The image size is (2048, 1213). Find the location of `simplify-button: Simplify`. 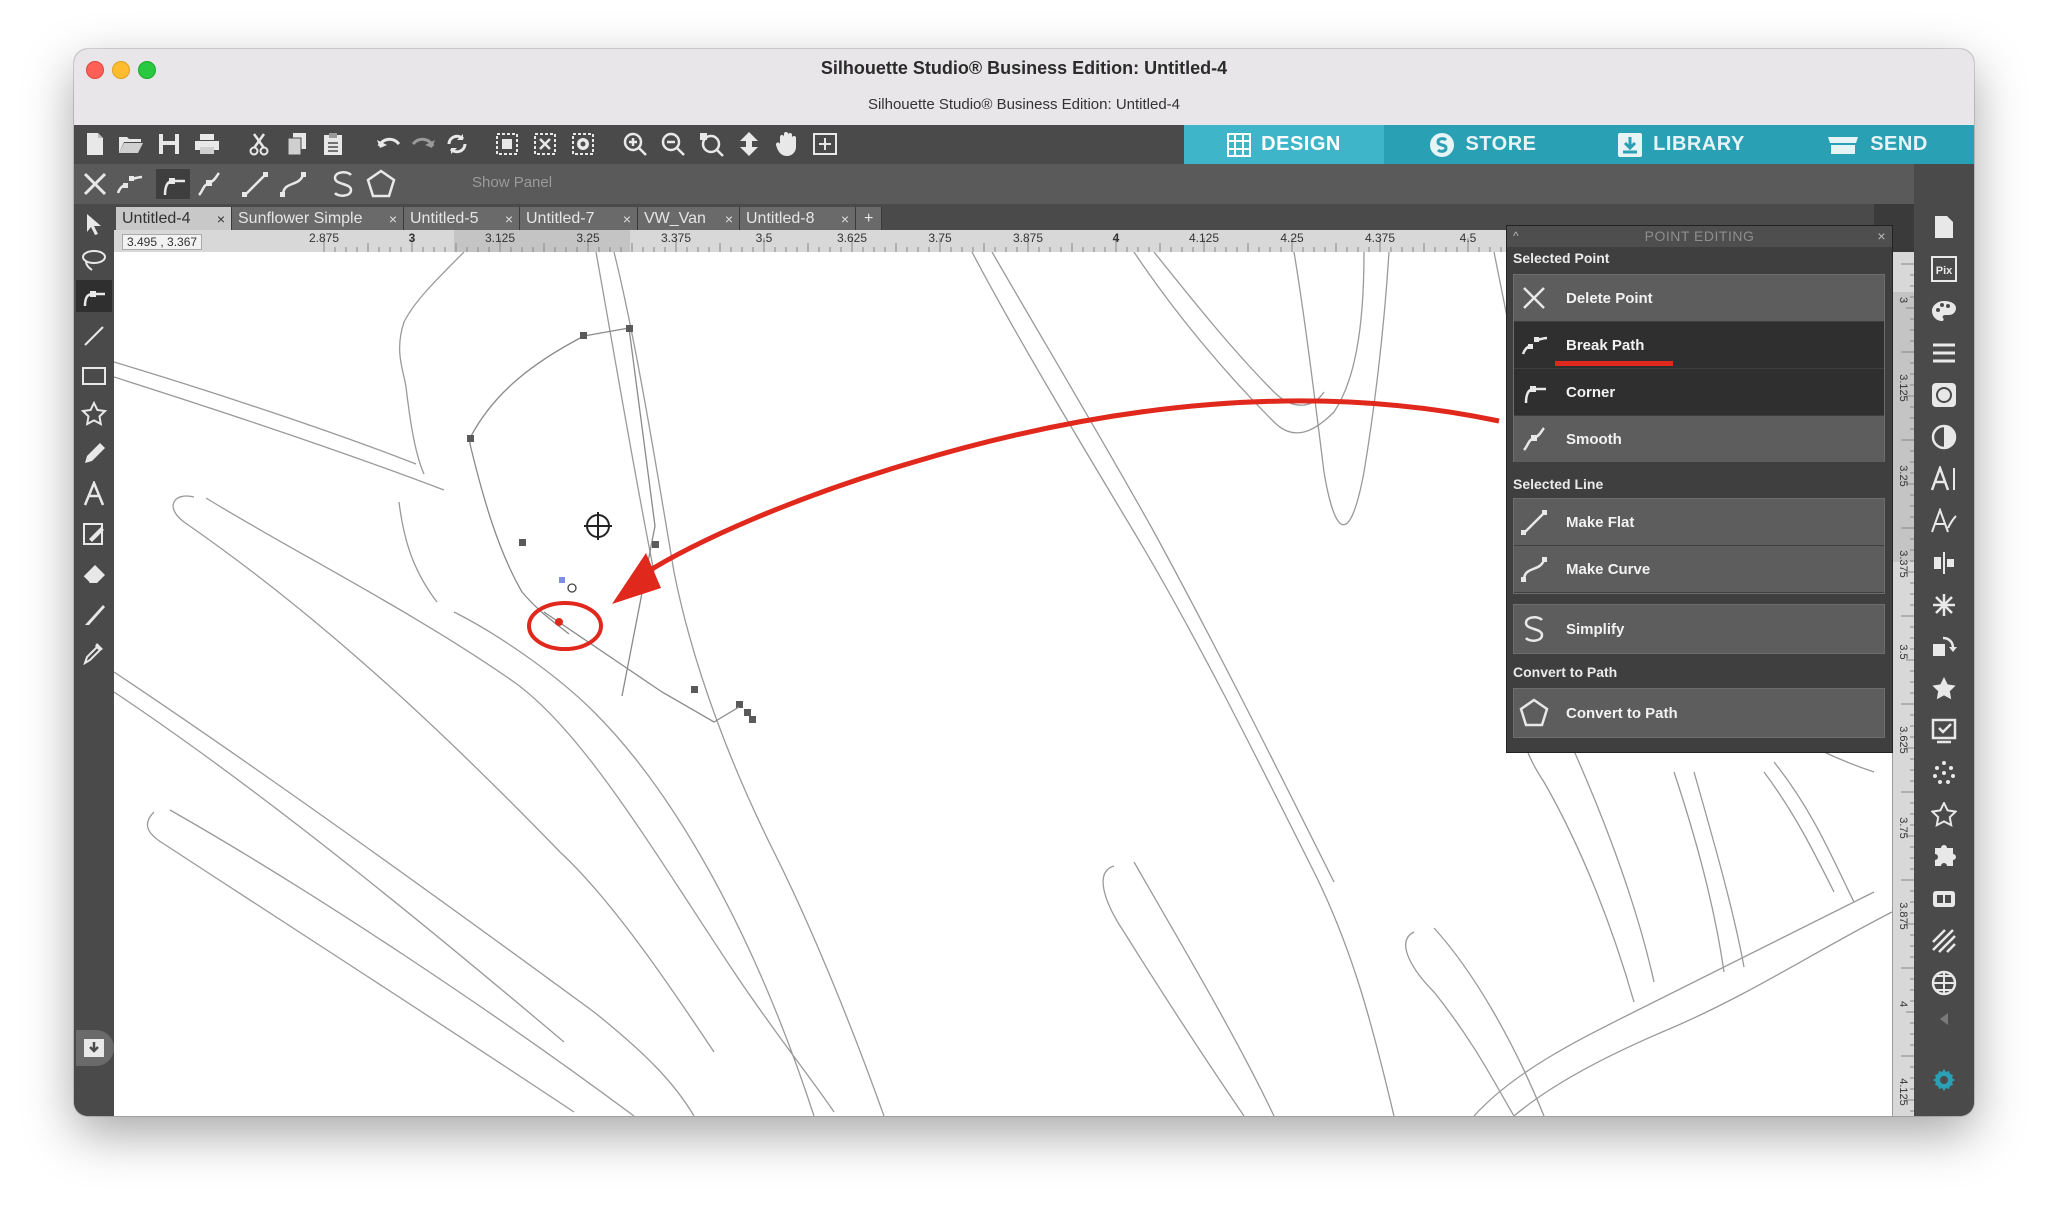

simplify-button: Simplify is located at coordinates (1699, 629).